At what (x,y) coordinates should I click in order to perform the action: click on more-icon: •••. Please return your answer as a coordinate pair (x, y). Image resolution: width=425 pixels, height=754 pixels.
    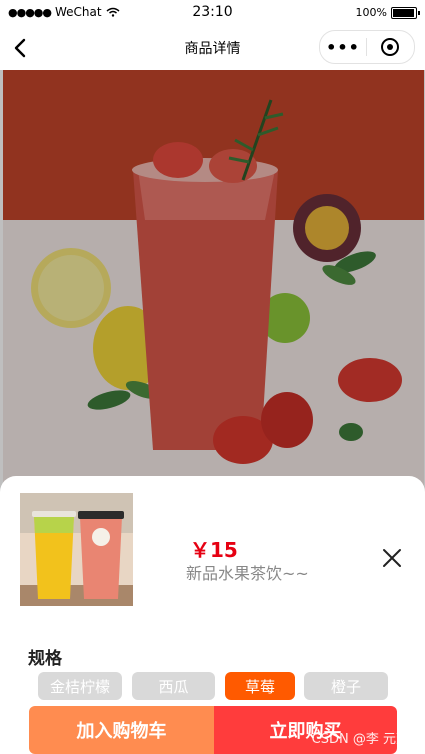
    Looking at the image, I should click on (343, 47).